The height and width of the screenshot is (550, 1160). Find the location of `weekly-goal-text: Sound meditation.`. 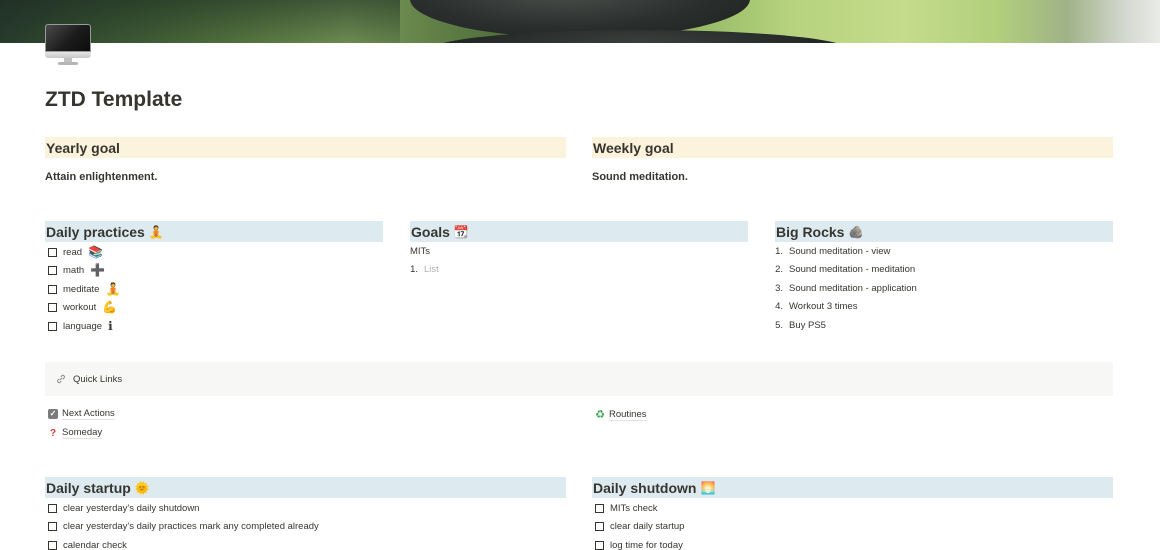

weekly-goal-text: Sound meditation. is located at coordinates (640, 177).